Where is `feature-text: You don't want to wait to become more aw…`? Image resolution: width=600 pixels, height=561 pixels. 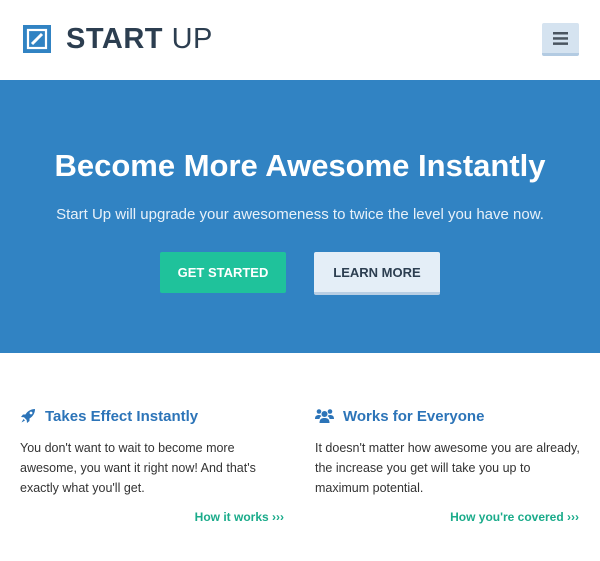 feature-text: You don't want to wait to become more aw… is located at coordinates (138, 468).